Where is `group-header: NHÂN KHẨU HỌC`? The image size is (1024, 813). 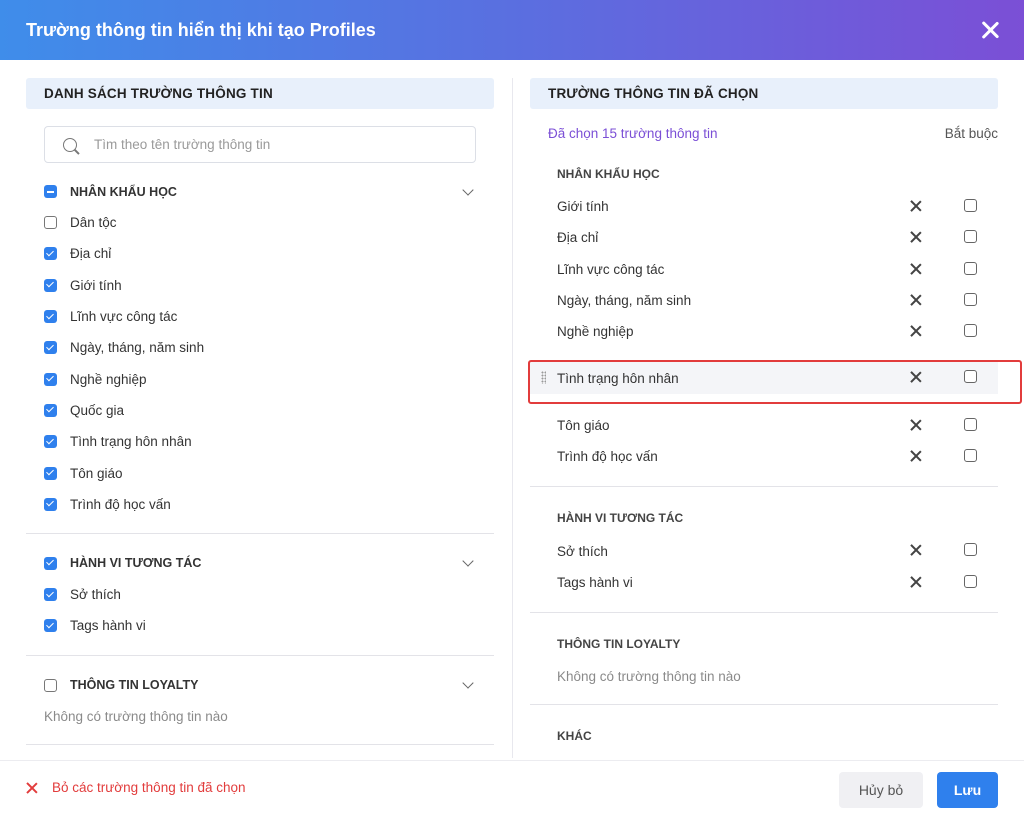 group-header: NHÂN KHẨU HỌC is located at coordinates (269, 191).